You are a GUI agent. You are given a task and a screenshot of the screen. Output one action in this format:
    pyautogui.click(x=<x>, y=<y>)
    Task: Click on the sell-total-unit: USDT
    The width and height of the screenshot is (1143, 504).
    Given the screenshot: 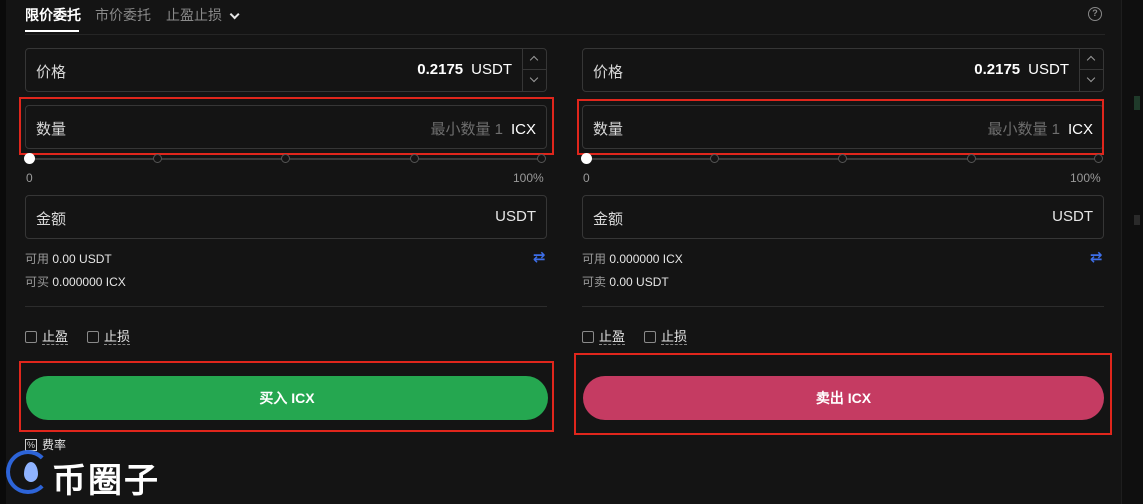 What is the action you would take?
    pyautogui.click(x=1072, y=216)
    